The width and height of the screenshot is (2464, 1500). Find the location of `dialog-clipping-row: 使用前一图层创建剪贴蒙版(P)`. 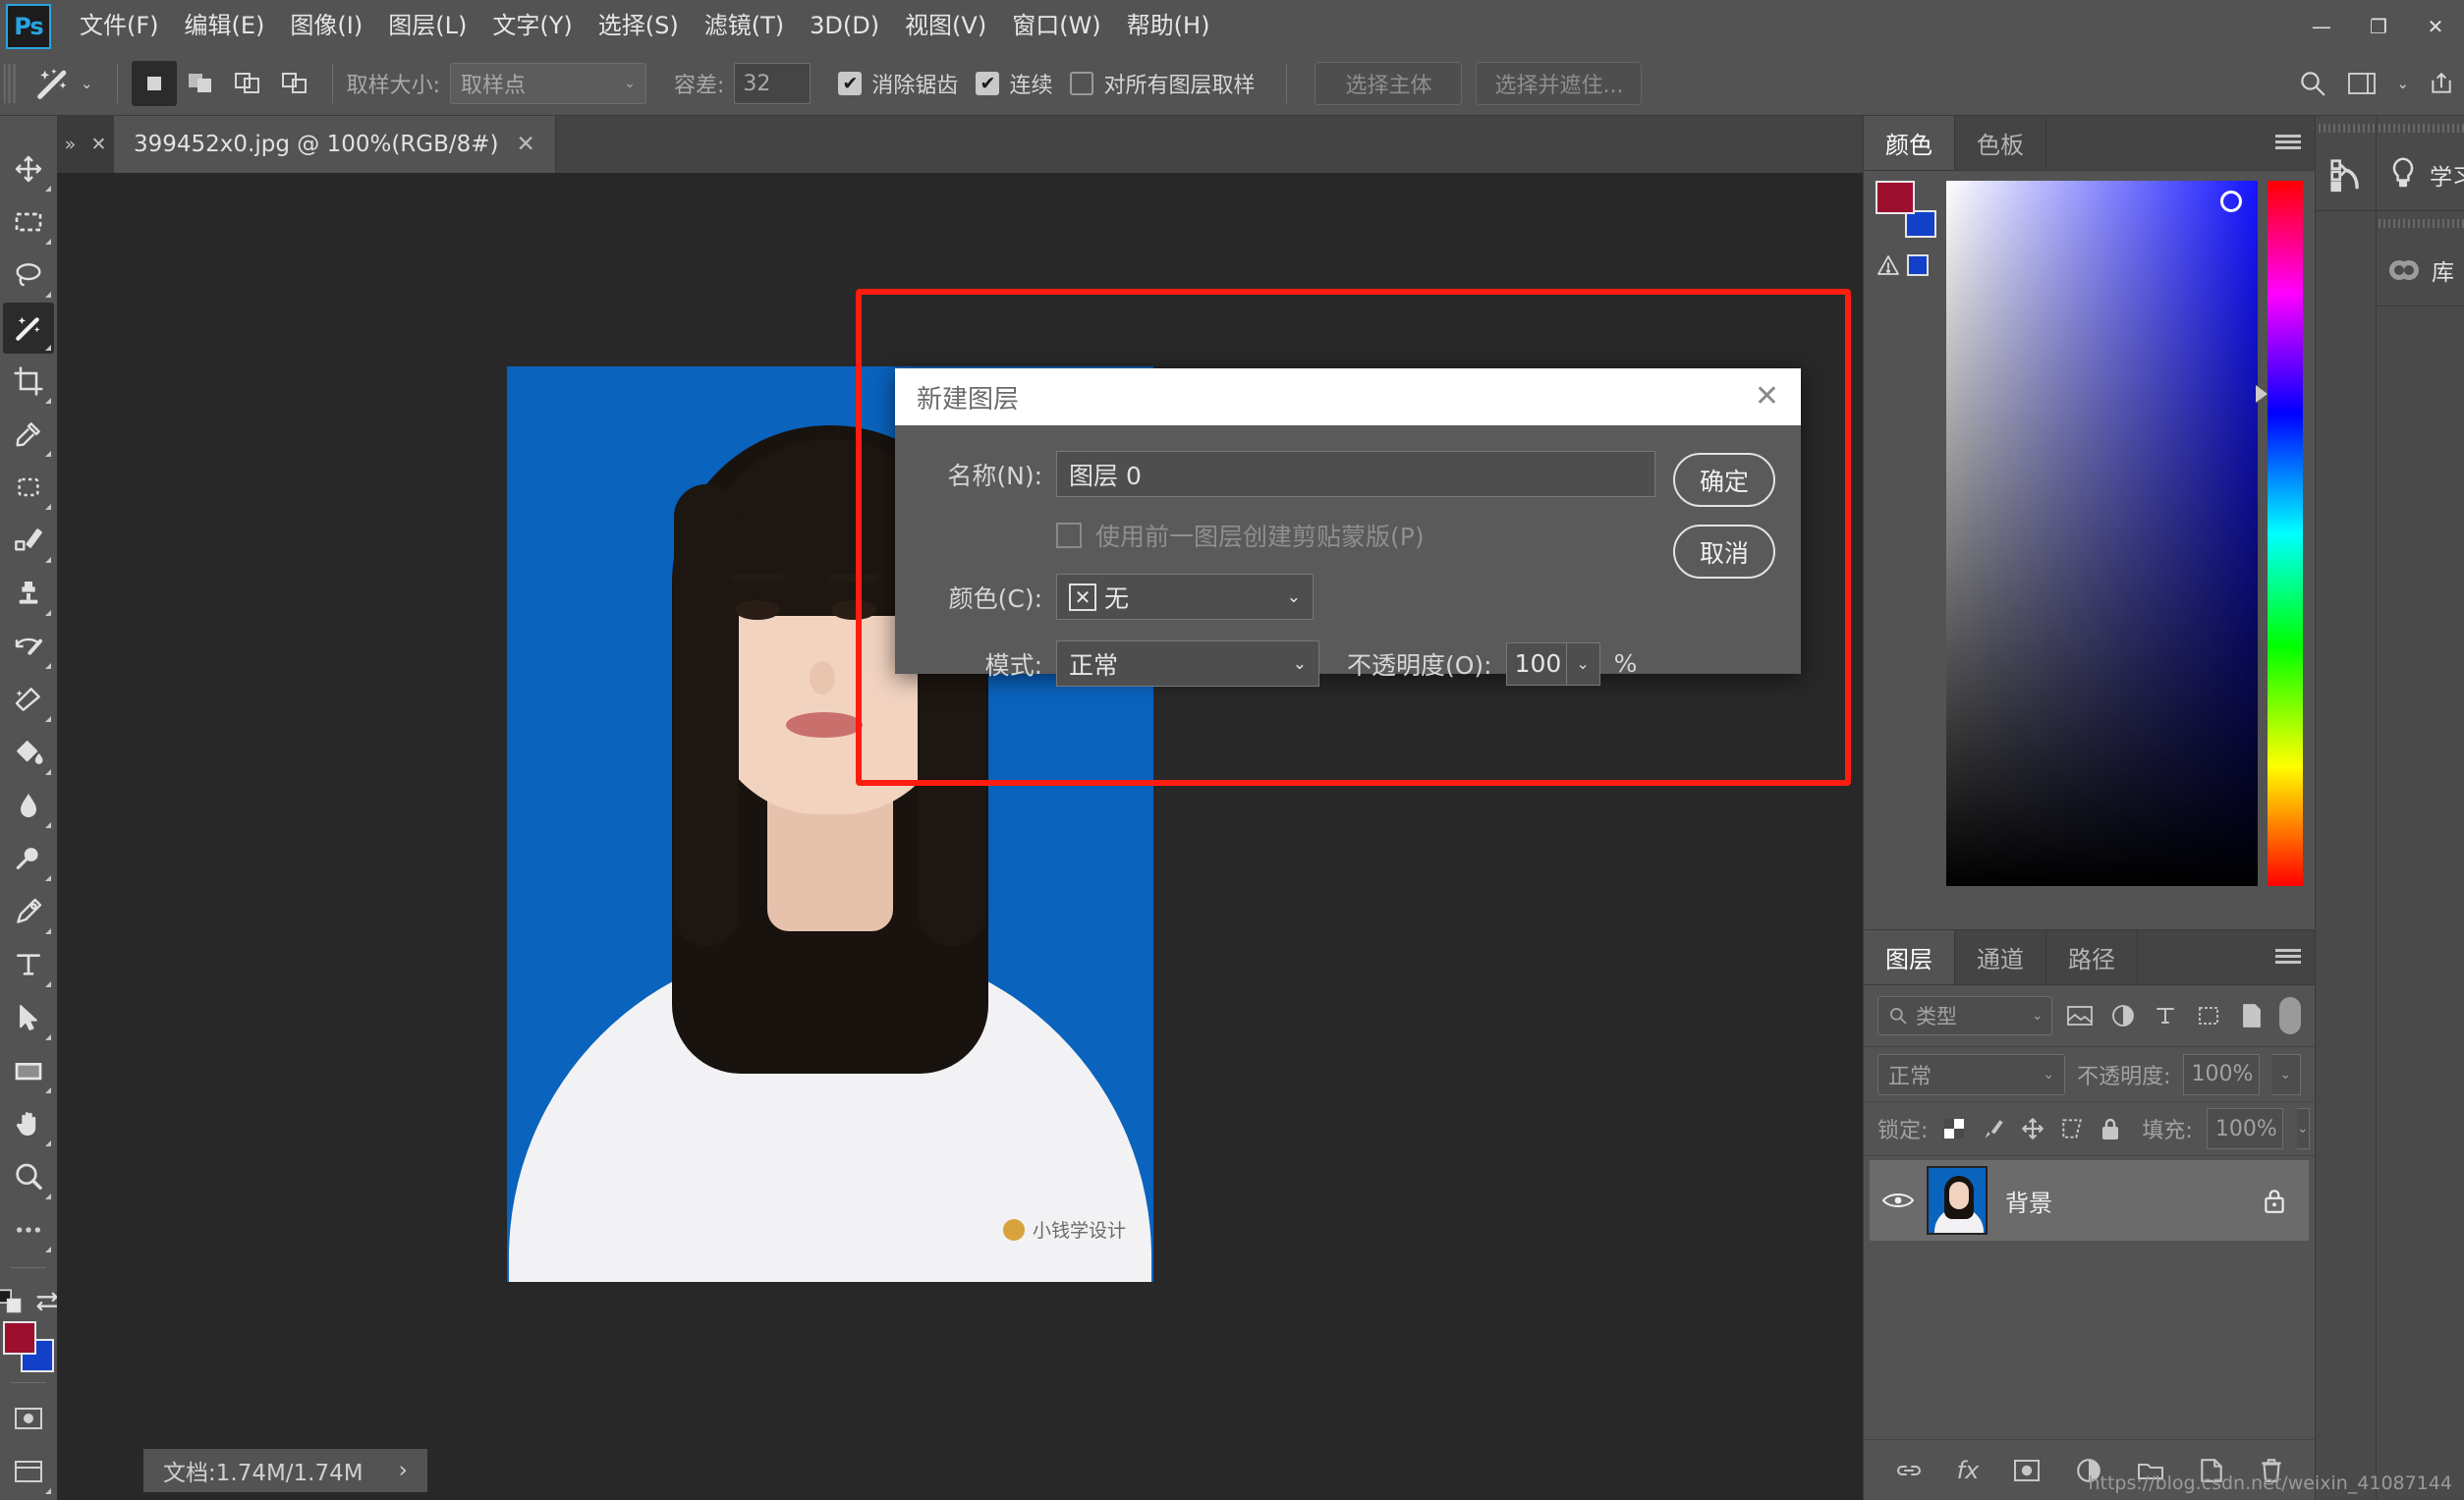

dialog-clipping-row: 使用前一图层创建剪贴蒙版(P) is located at coordinates (1348, 535).